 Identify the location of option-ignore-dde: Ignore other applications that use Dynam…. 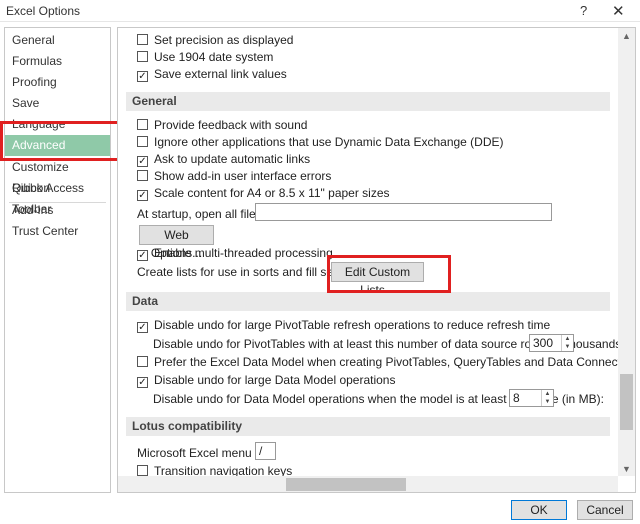
(320, 142).